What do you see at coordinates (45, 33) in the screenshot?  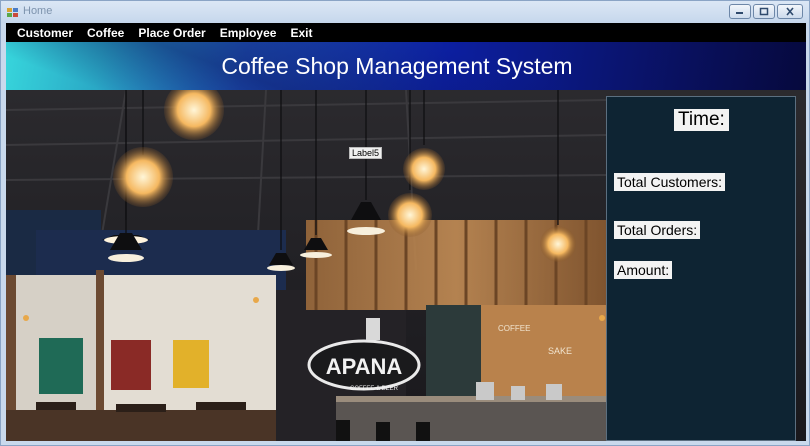 I see `menu-customer: Customer` at bounding box center [45, 33].